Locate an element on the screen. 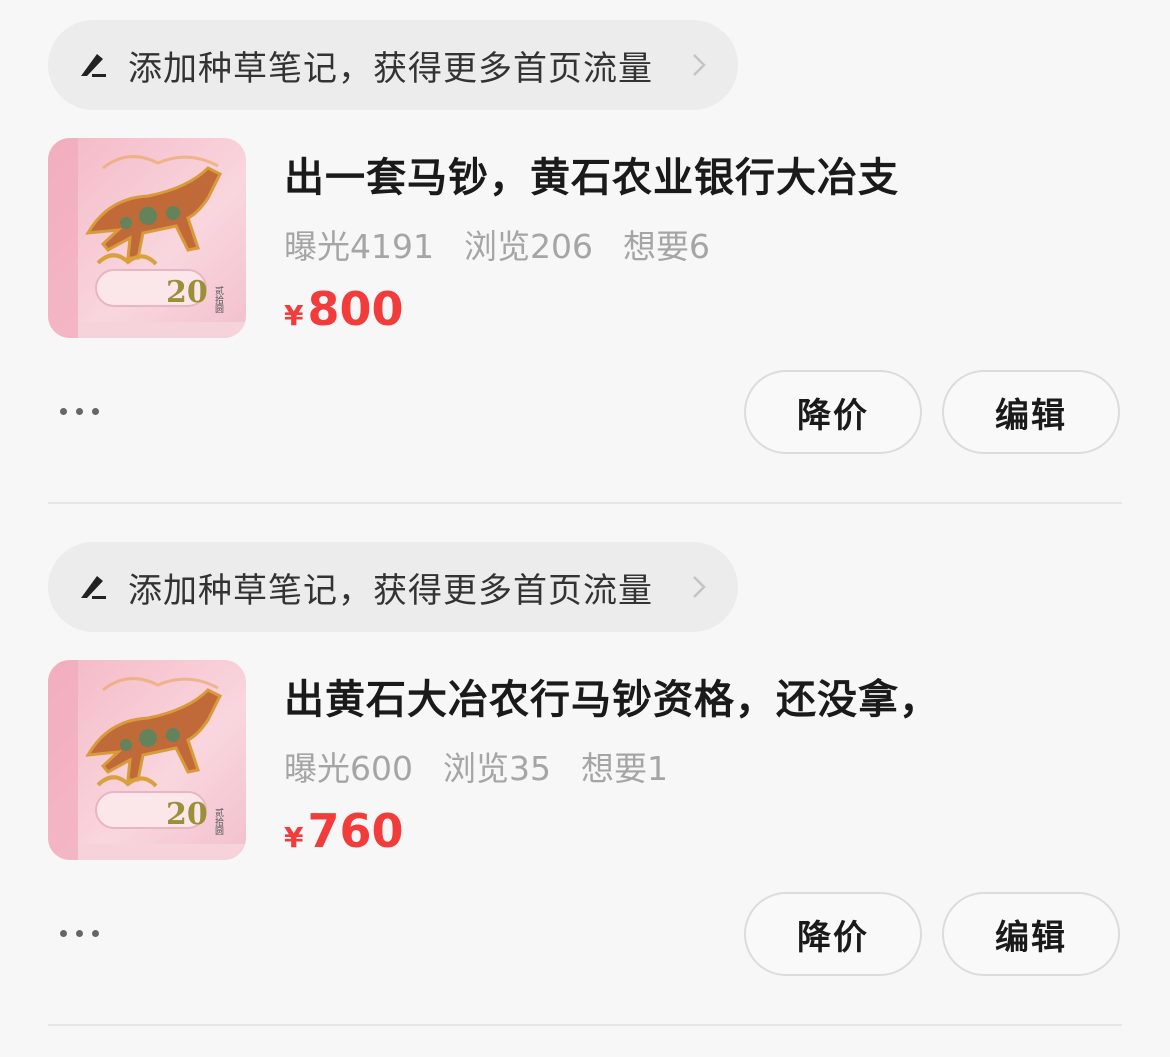  view-count: 浏览35 is located at coordinates (497, 768).